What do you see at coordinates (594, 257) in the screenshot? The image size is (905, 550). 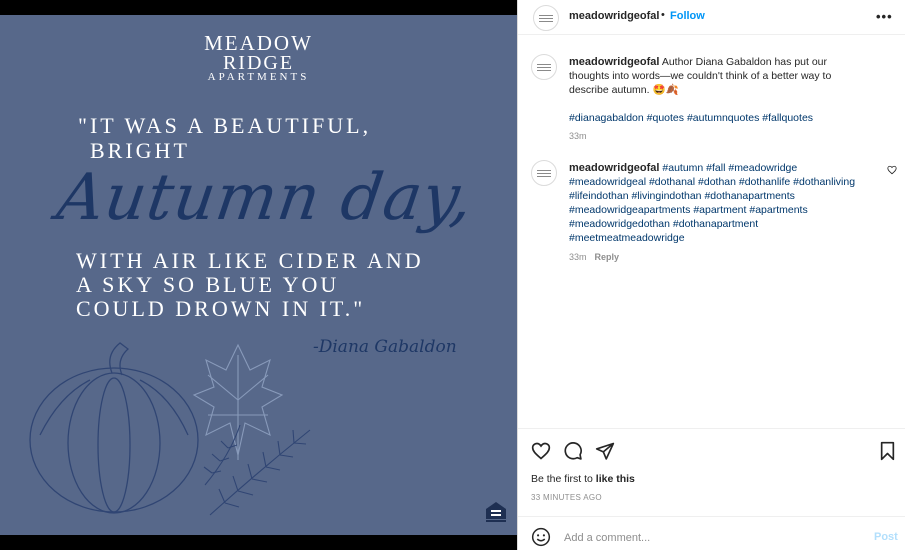 I see `comment-meta: 33m Reply` at bounding box center [594, 257].